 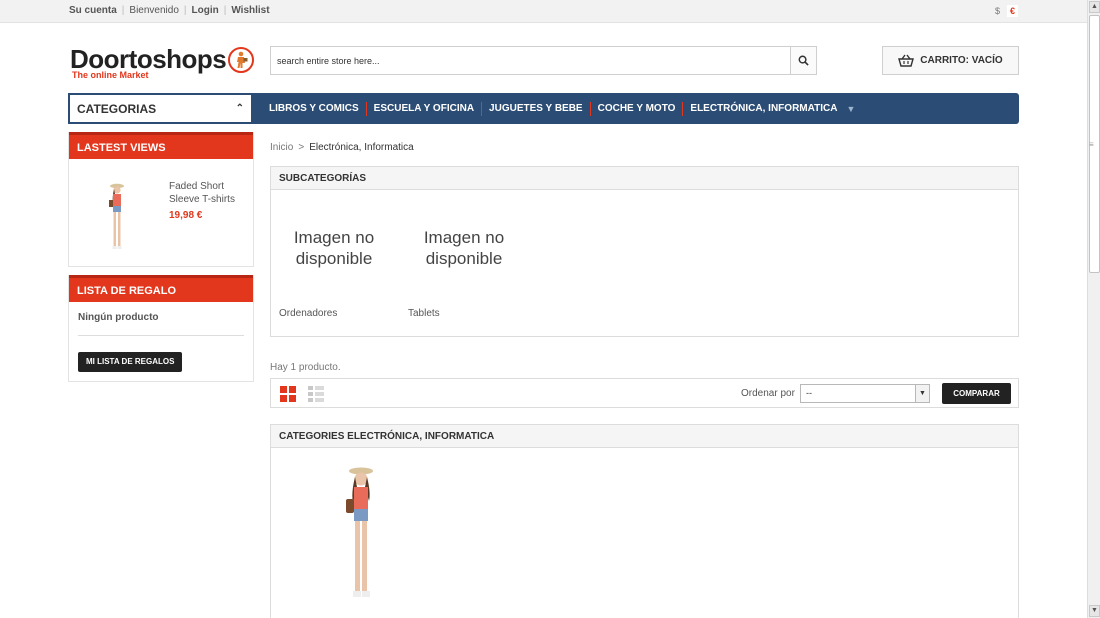 I want to click on category-products-title: CATEGORIES ELECTRÓNICA, INFORMATICA, so click(x=644, y=436).